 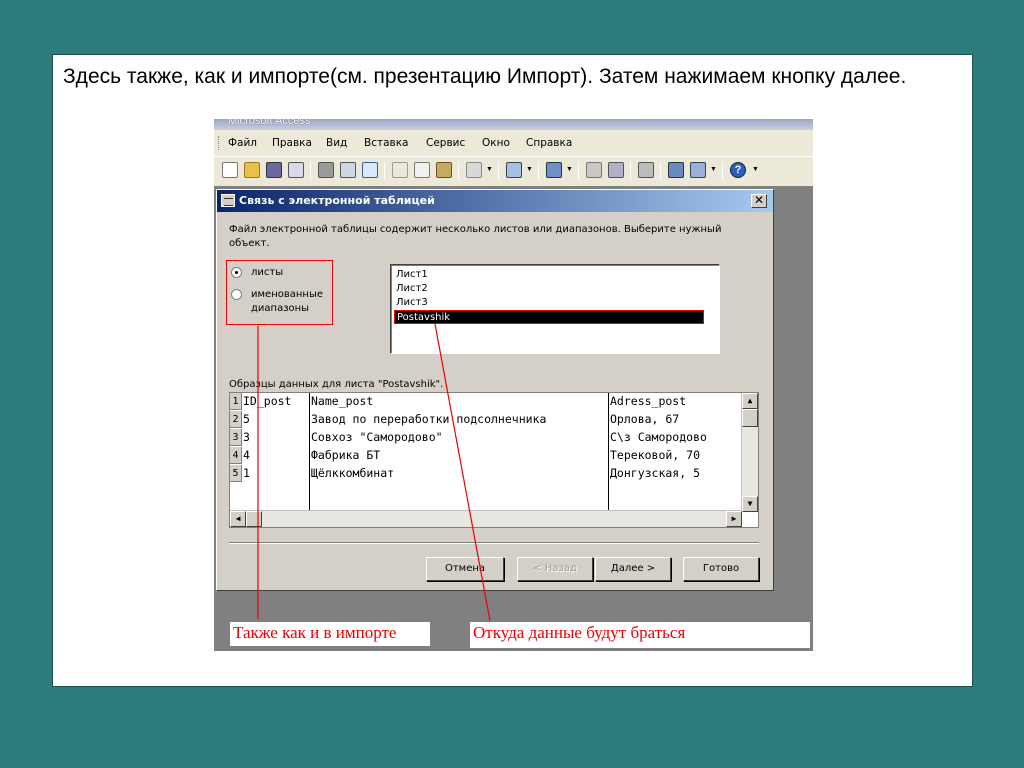 What do you see at coordinates (549, 289) in the screenshot?
I see `list-item: Лист2` at bounding box center [549, 289].